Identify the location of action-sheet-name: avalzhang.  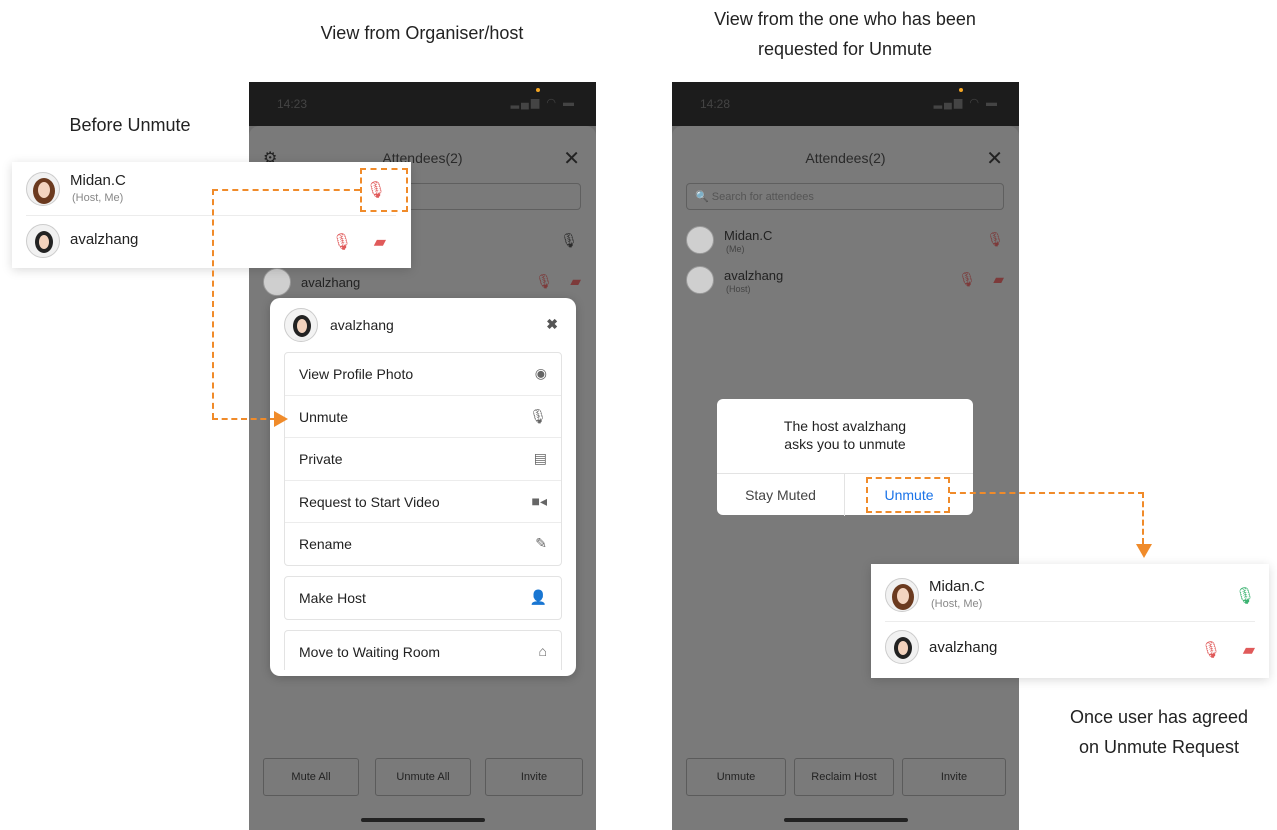
(362, 325).